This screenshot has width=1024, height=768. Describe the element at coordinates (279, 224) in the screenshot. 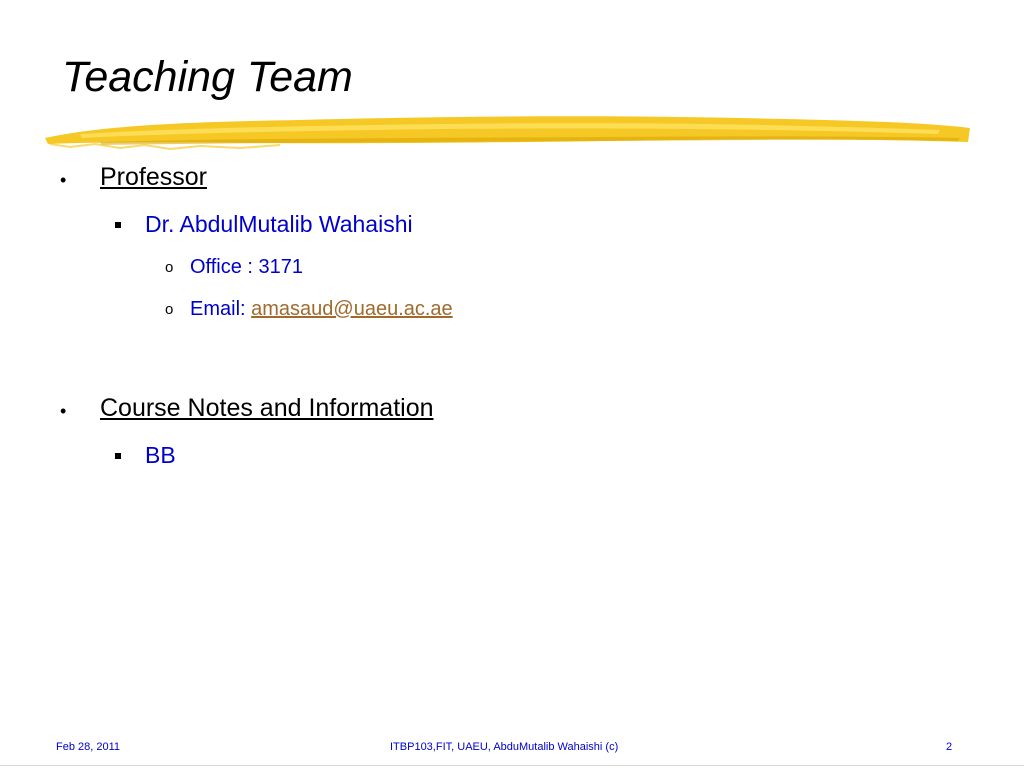

I see `professor-name: Dr. AbdulMutalib Wahaishi` at that location.